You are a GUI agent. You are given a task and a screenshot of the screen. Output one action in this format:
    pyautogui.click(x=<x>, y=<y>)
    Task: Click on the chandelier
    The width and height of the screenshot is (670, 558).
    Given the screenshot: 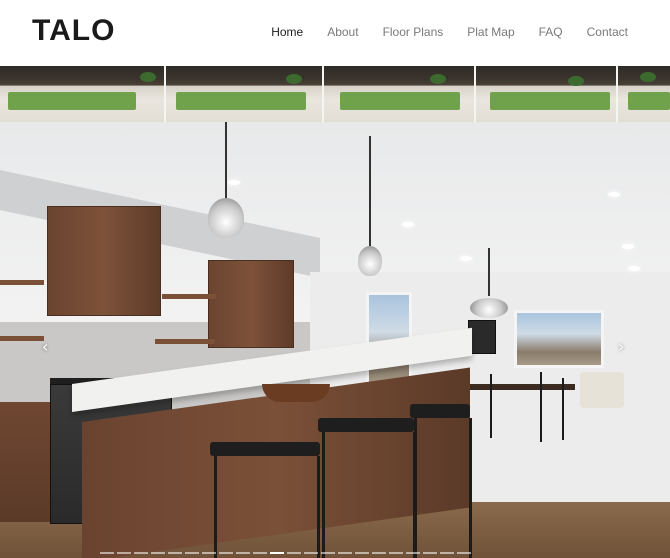 What is the action you would take?
    pyautogui.click(x=489, y=308)
    